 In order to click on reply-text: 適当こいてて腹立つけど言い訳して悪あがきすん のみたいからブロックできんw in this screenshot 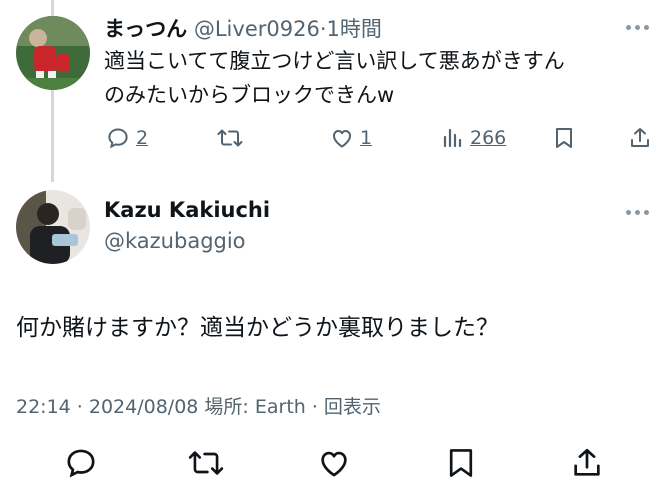, I will do `click(374, 78)`.